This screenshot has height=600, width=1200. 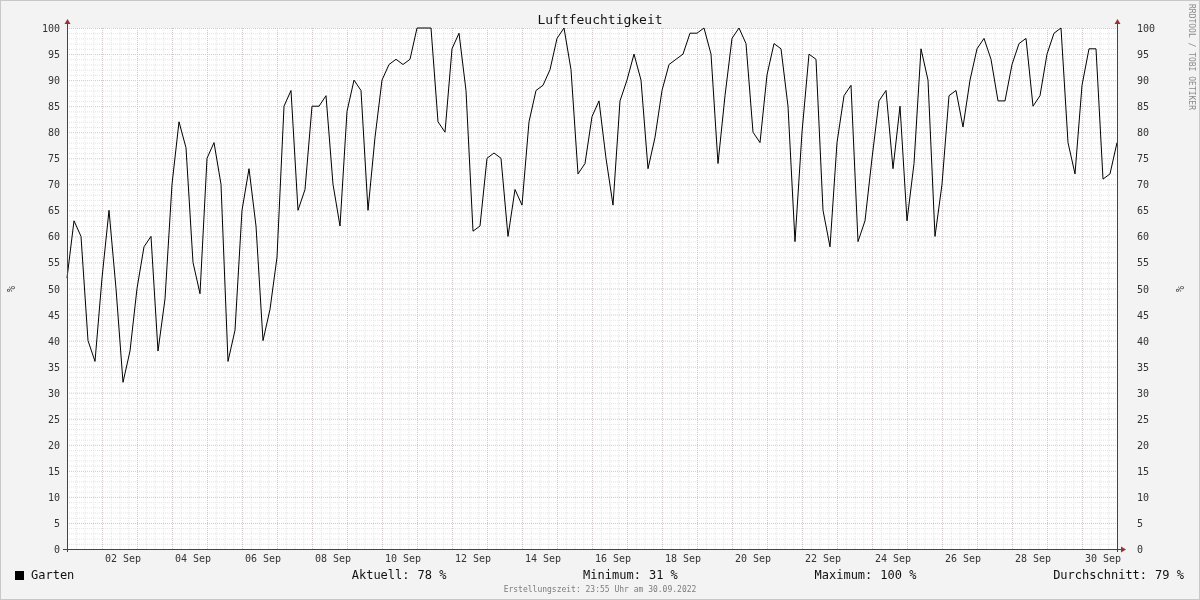 What do you see at coordinates (473, 558) in the screenshot?
I see `x-tick-label: 12 Sep` at bounding box center [473, 558].